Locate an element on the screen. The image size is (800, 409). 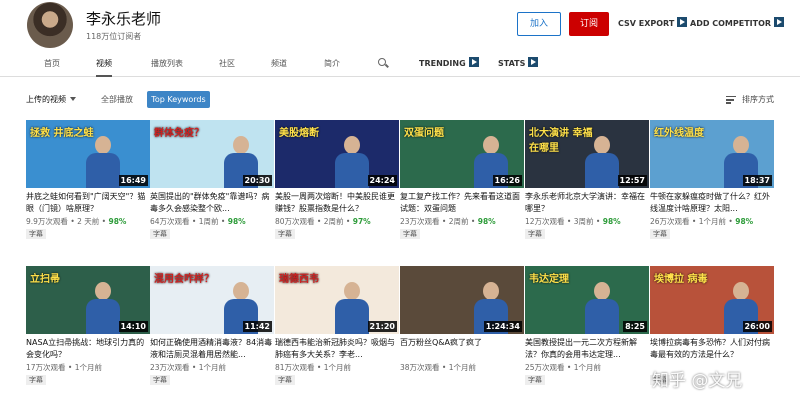
tab-community: 社区 is located at coordinates (227, 63).